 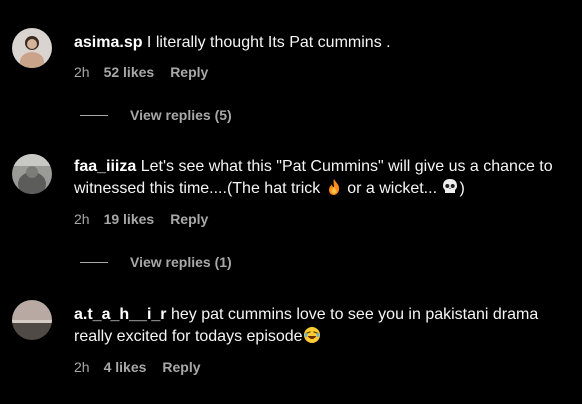 What do you see at coordinates (129, 72) in the screenshot?
I see `likes-count: 52 likes` at bounding box center [129, 72].